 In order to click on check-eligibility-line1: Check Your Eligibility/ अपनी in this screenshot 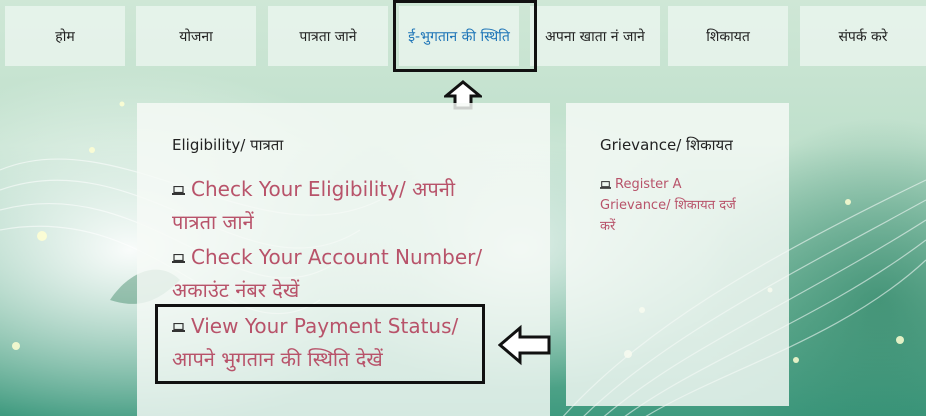, I will do `click(323, 189)`.